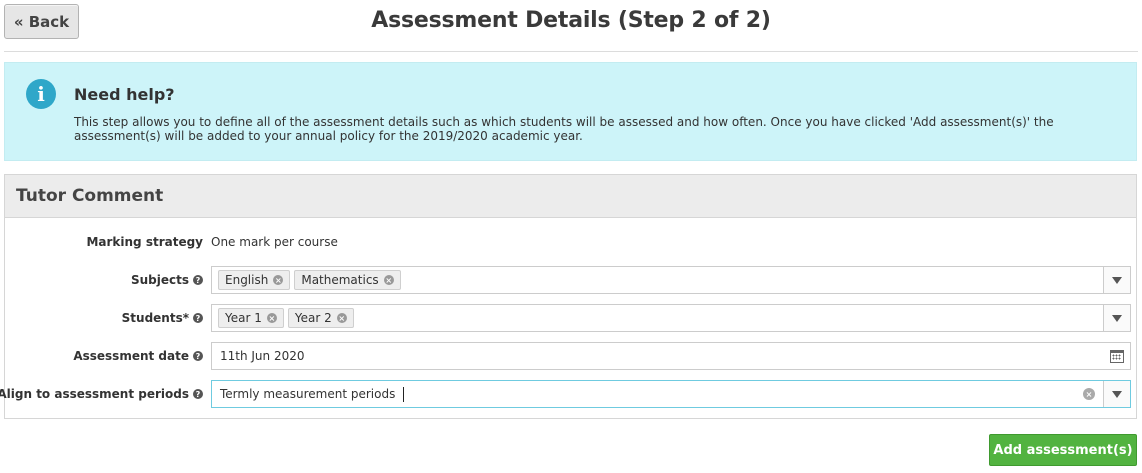 The image size is (1142, 473). I want to click on align-periods-label: Align to assessment periods ?, so click(101, 394).